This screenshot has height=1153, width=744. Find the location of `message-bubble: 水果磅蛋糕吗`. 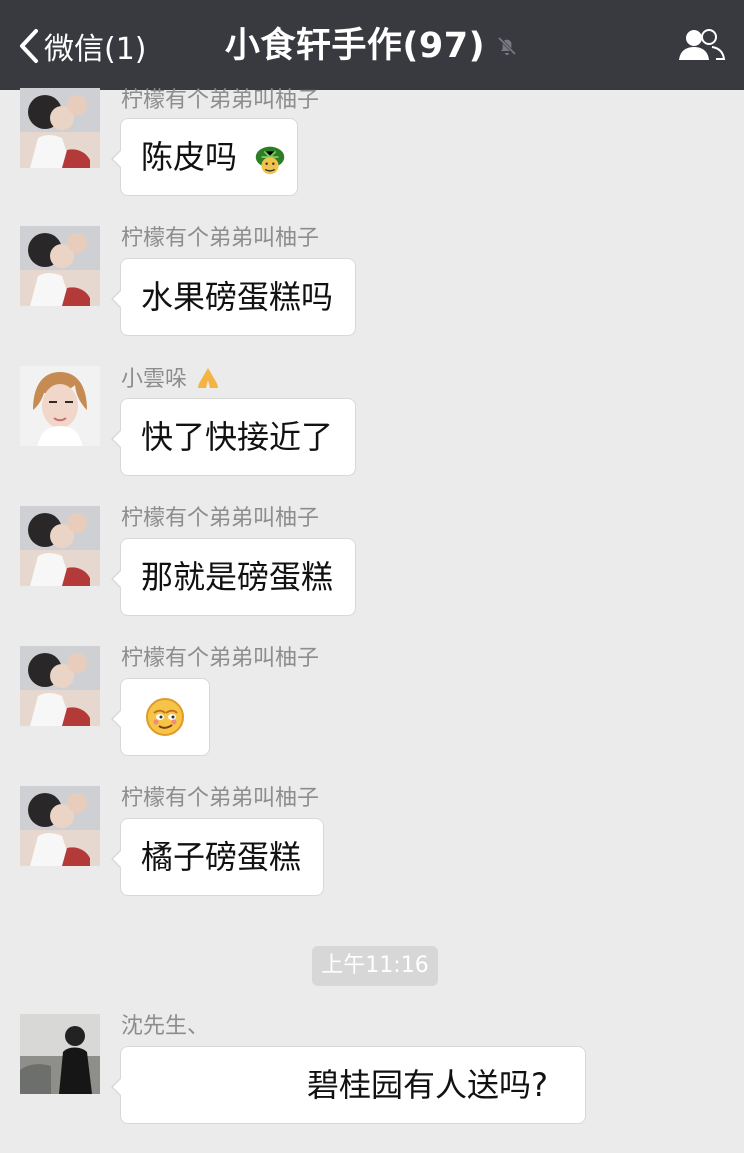

message-bubble: 水果磅蛋糕吗 is located at coordinates (233, 297).